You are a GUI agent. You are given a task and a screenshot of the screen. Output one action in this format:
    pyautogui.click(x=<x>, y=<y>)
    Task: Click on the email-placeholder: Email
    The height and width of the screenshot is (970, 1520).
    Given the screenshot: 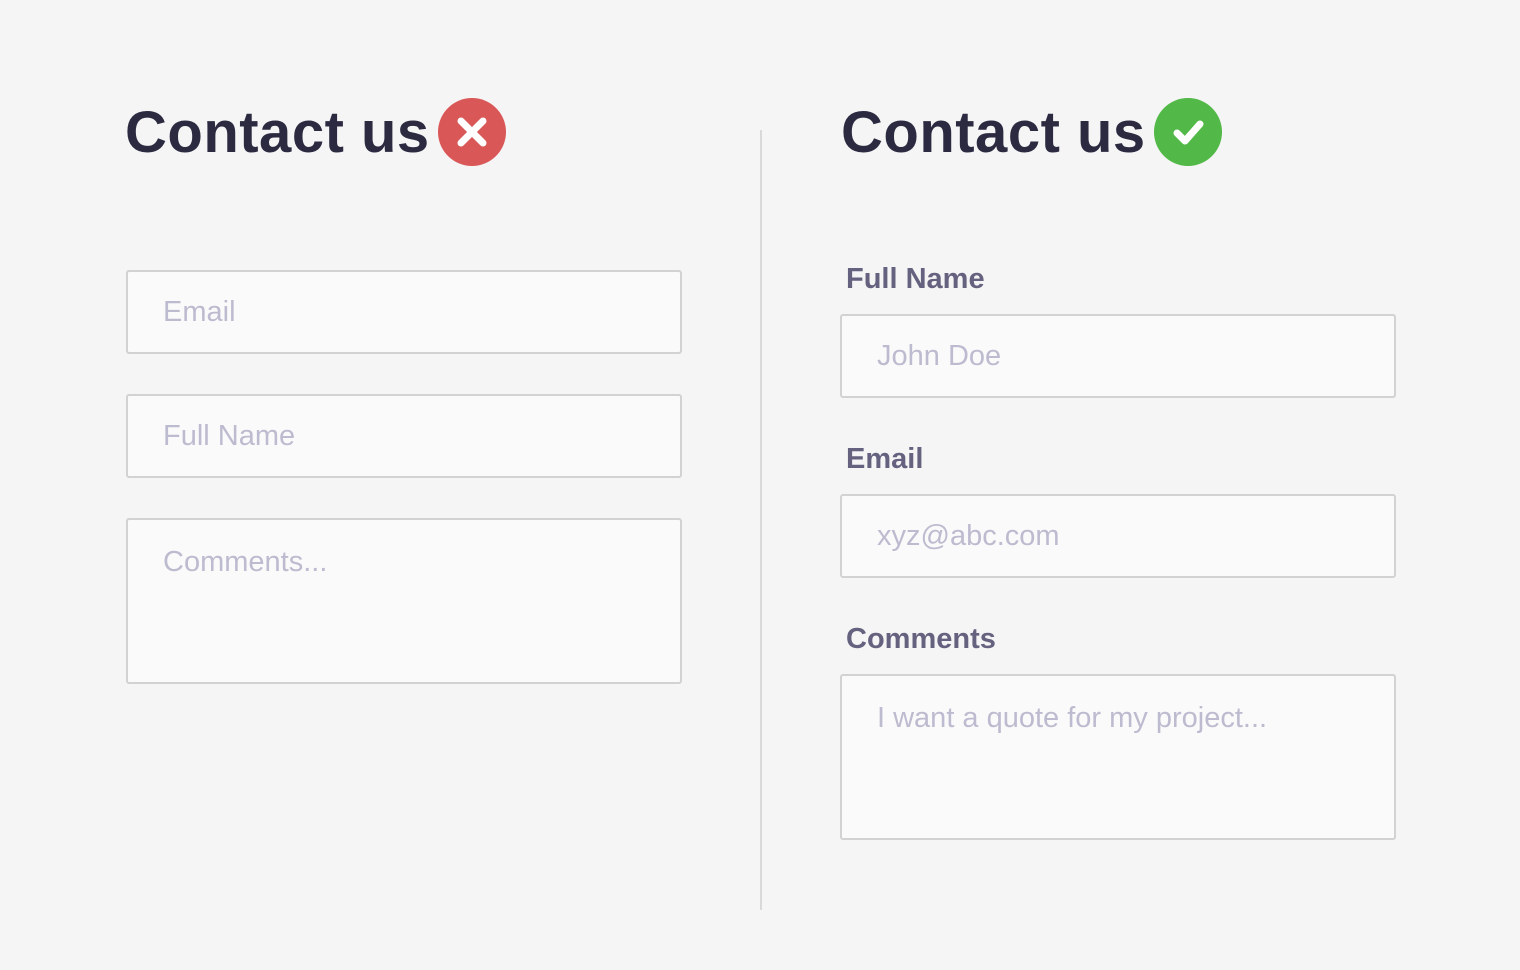 What is the action you would take?
    pyautogui.click(x=199, y=312)
    